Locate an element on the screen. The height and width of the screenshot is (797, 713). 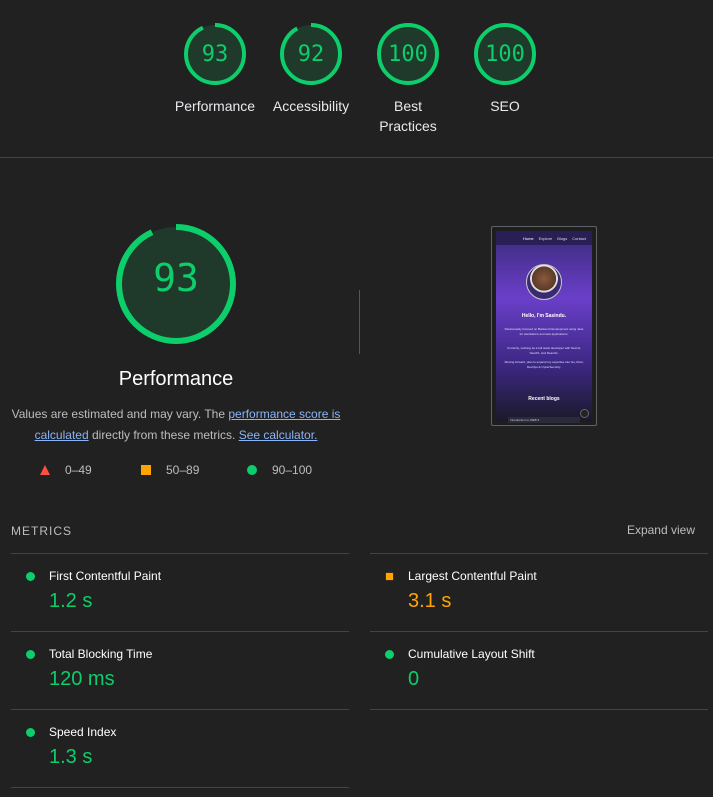
average-square-icon is located at coordinates (389, 576).